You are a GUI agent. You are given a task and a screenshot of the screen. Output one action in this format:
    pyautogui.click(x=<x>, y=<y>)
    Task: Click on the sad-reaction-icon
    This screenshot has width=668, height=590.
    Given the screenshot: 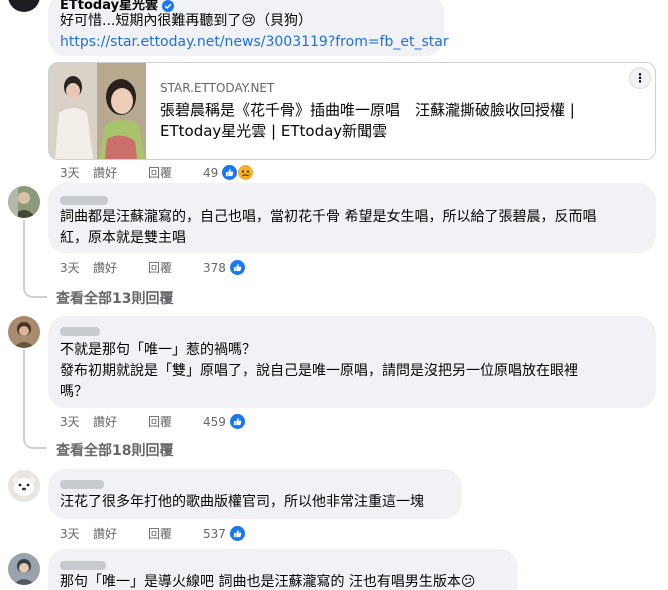 What is the action you would take?
    pyautogui.click(x=246, y=172)
    